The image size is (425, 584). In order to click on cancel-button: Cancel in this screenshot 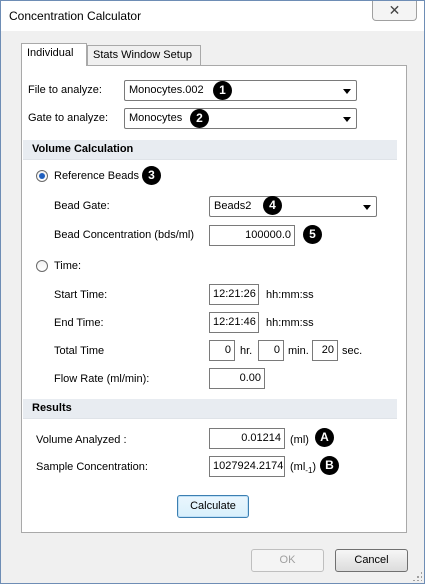, I will do `click(371, 560)`.